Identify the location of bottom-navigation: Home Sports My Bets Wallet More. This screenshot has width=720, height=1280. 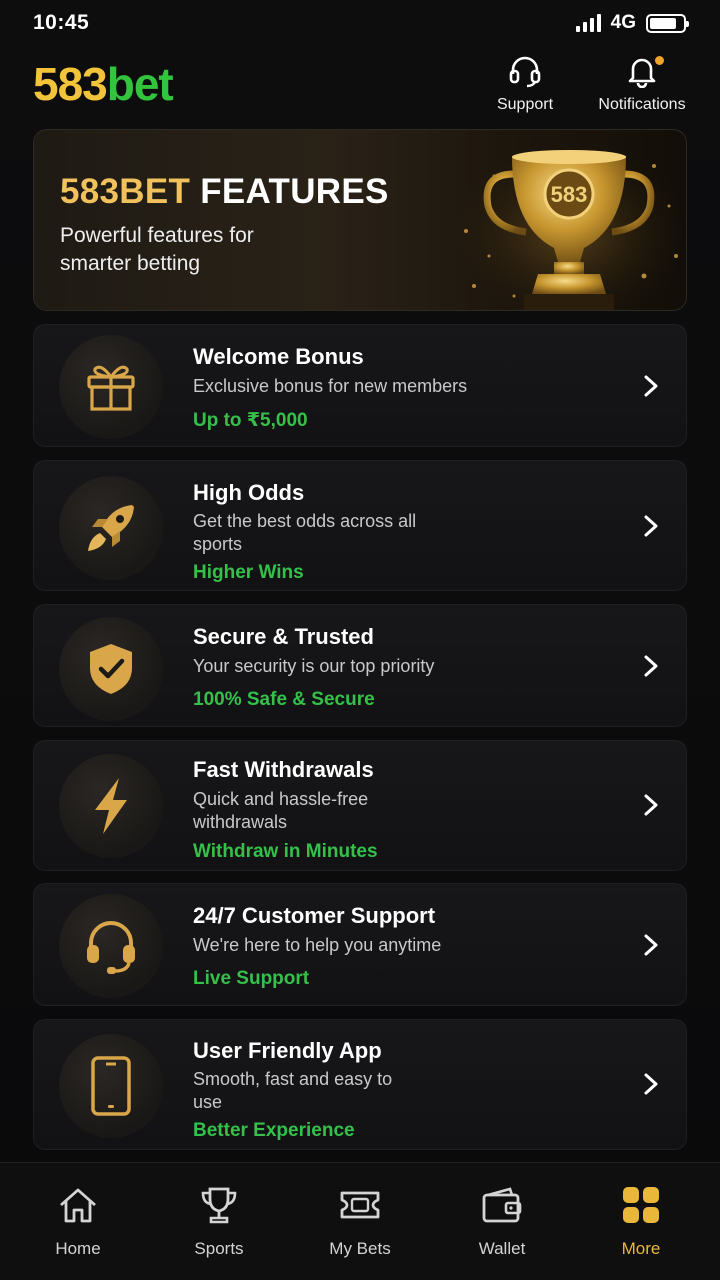
(360, 1221).